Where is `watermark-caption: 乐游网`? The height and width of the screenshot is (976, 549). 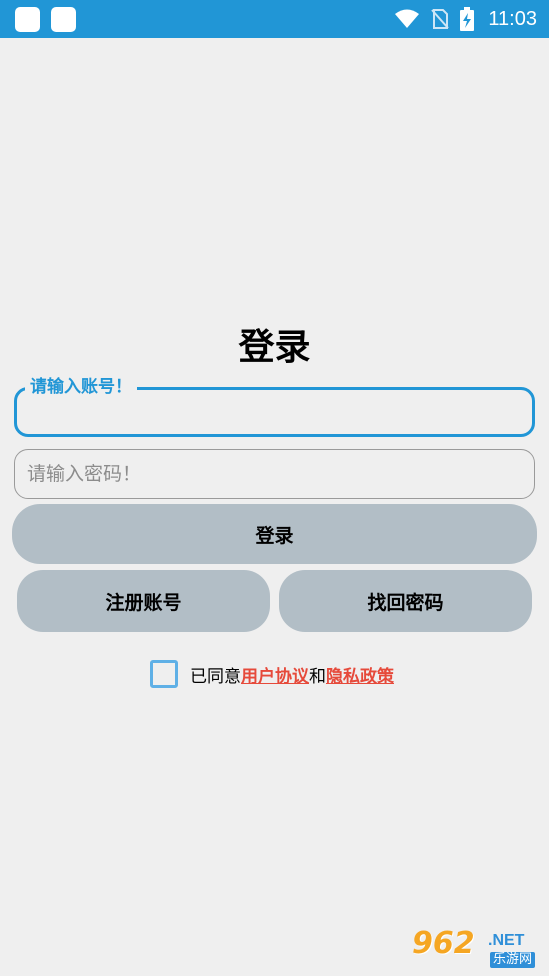 watermark-caption: 乐游网 is located at coordinates (513, 960).